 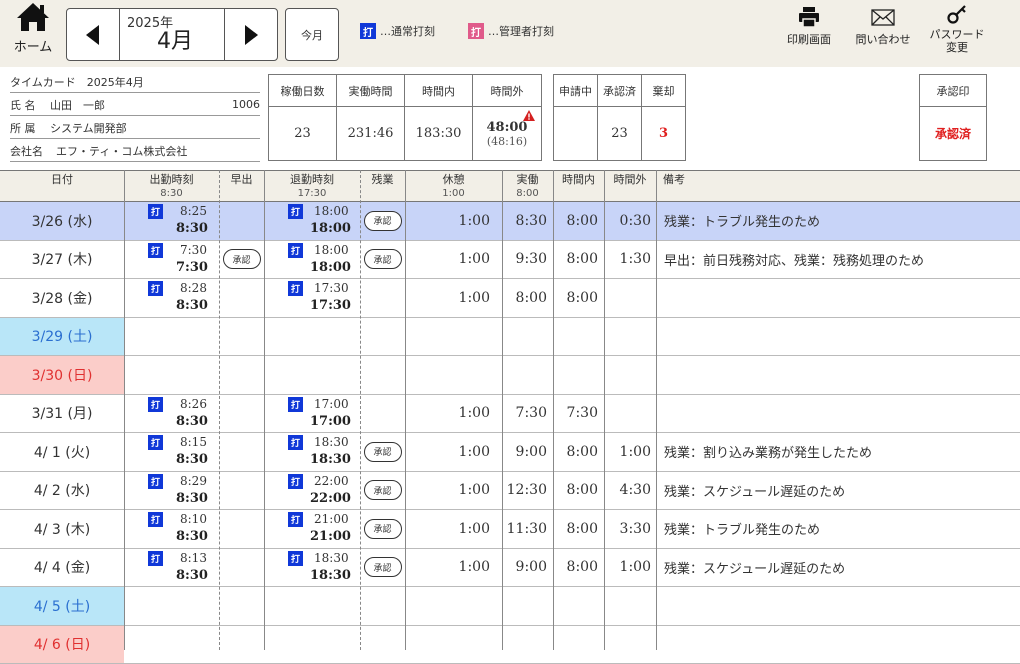 I want to click on clock-out-rounded: 17:30, so click(x=330, y=305).